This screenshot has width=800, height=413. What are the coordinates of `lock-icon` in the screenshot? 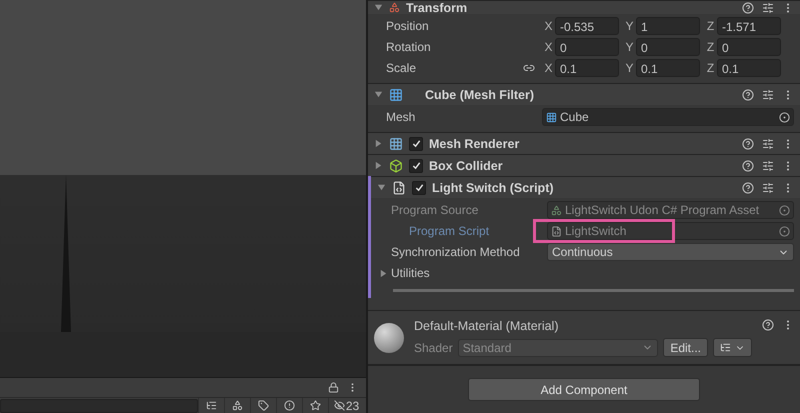 It's located at (333, 387).